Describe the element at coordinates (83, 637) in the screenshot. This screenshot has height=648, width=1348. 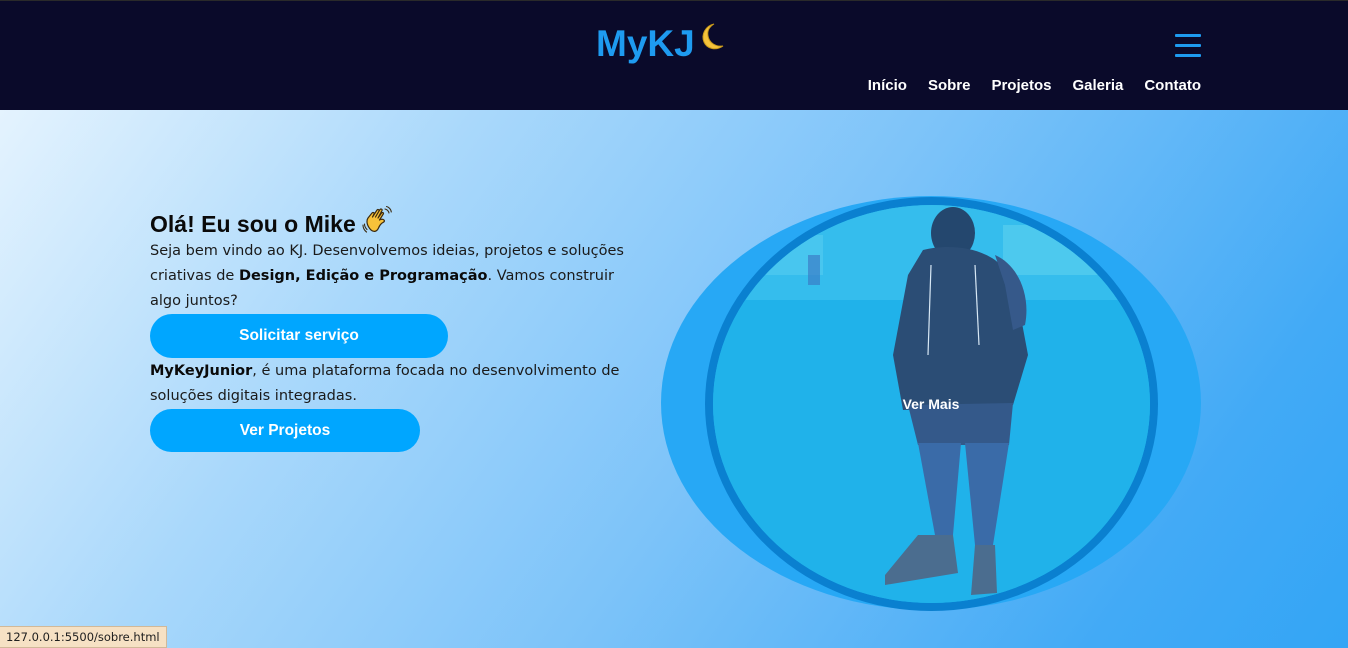
I see `status-bar-url: 127.0.0.1:5500/sobre.html` at that location.